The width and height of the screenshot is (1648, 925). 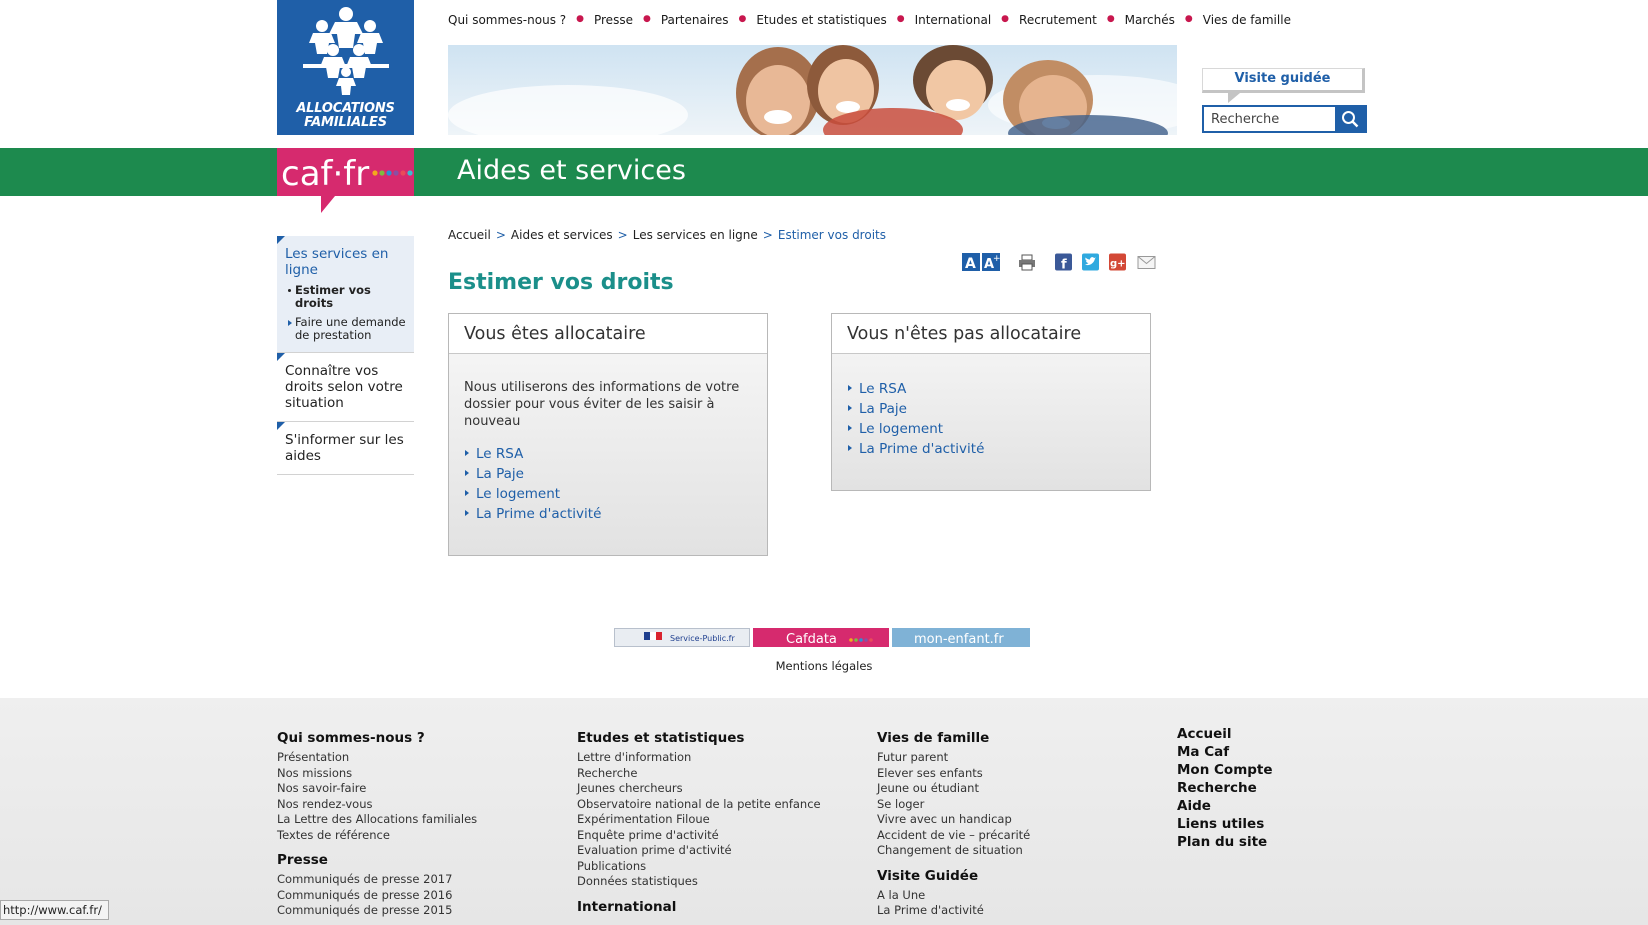 What do you see at coordinates (953, 851) in the screenshot?
I see `footer-link: Changement de situation` at bounding box center [953, 851].